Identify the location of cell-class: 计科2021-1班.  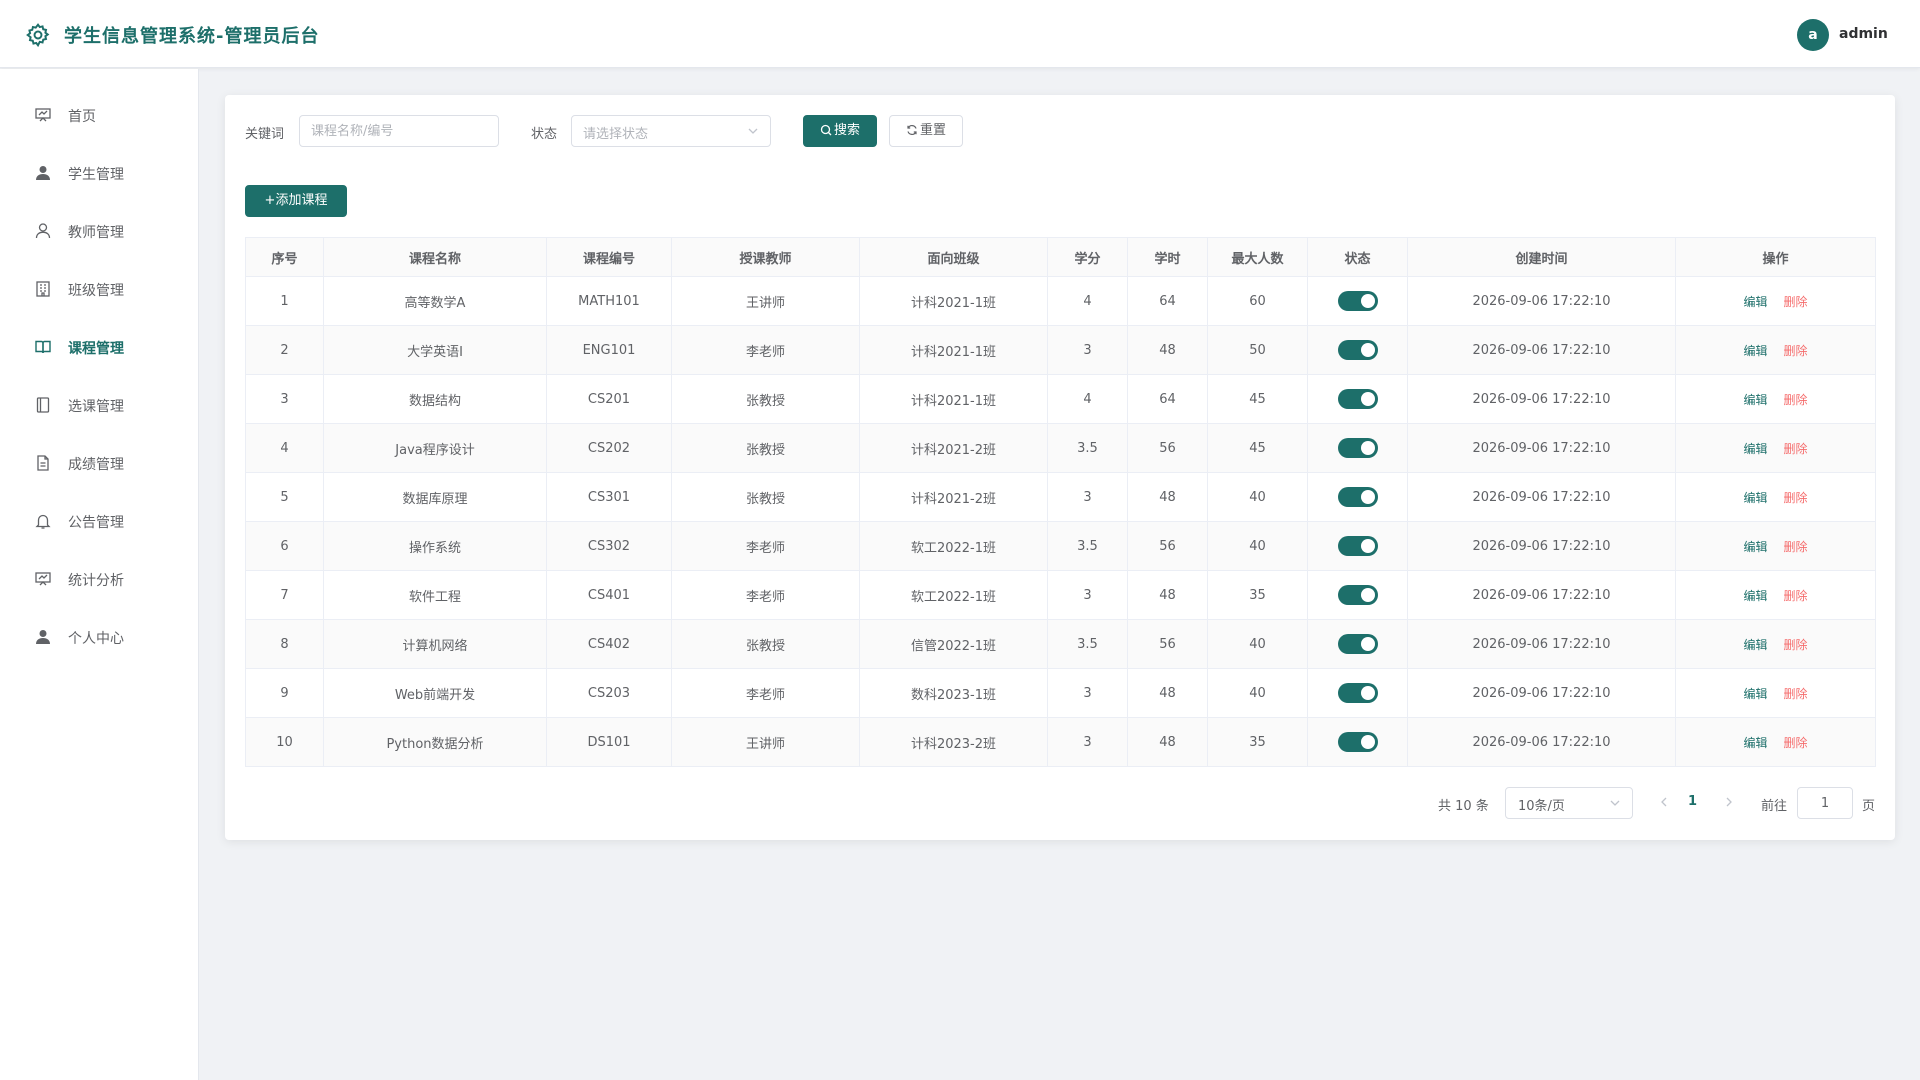
(953, 399).